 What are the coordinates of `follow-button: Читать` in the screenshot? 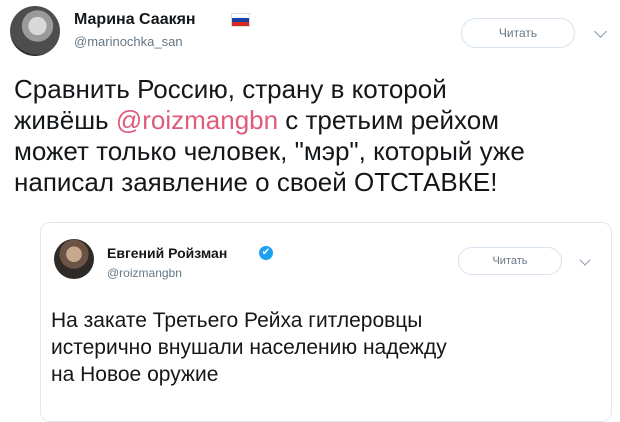 It's located at (518, 33).